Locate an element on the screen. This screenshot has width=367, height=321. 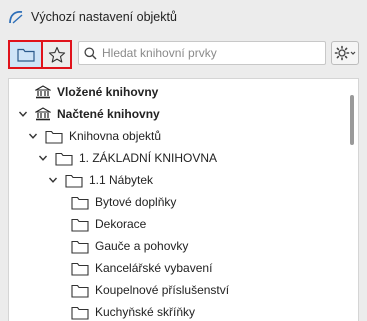
tree-item-furniture: 1.1 Nábytek is located at coordinates (100, 180).